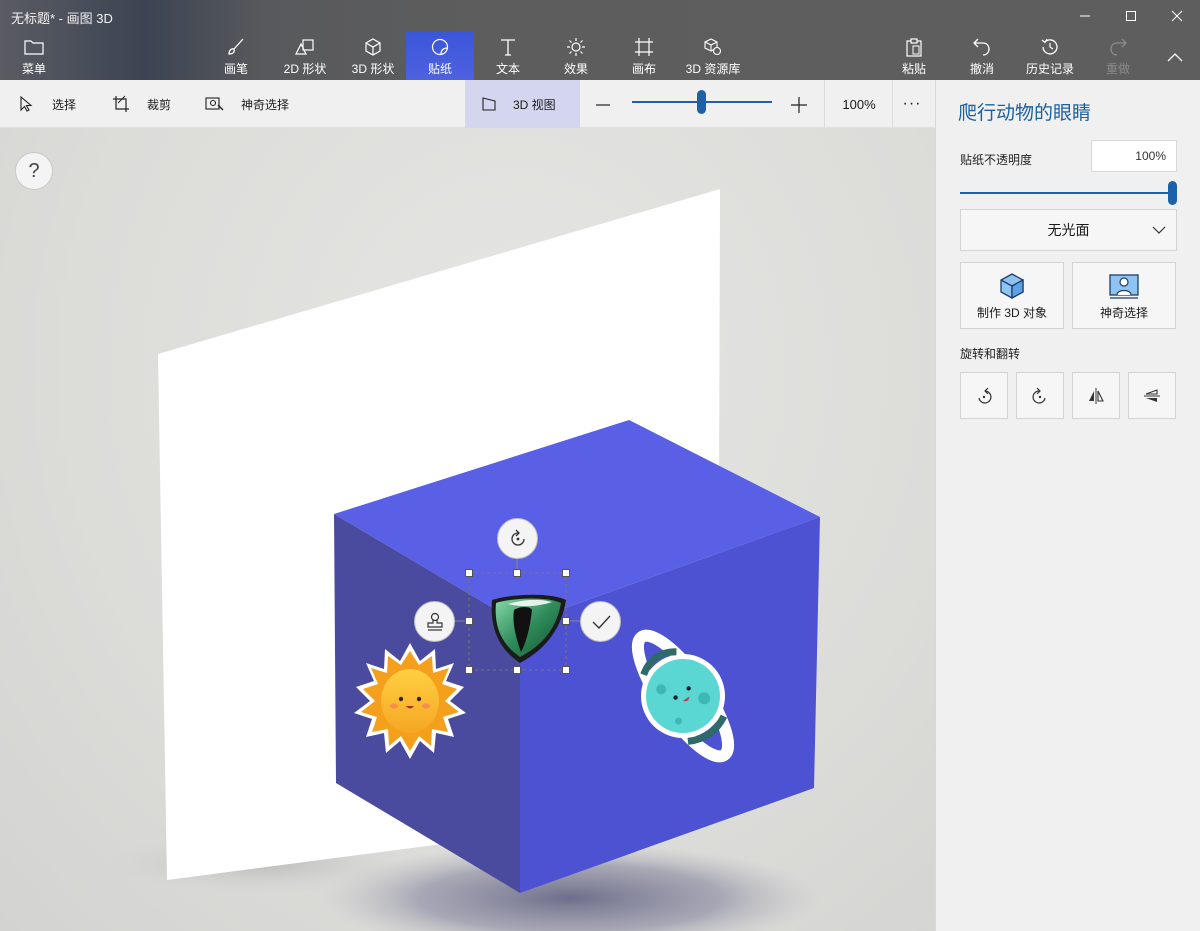 This screenshot has height=931, width=1200. What do you see at coordinates (912, 104) in the screenshot?
I see `more-options-button: ···` at bounding box center [912, 104].